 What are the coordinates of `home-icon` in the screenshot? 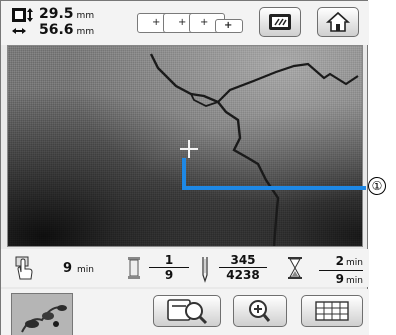 It's located at (338, 21).